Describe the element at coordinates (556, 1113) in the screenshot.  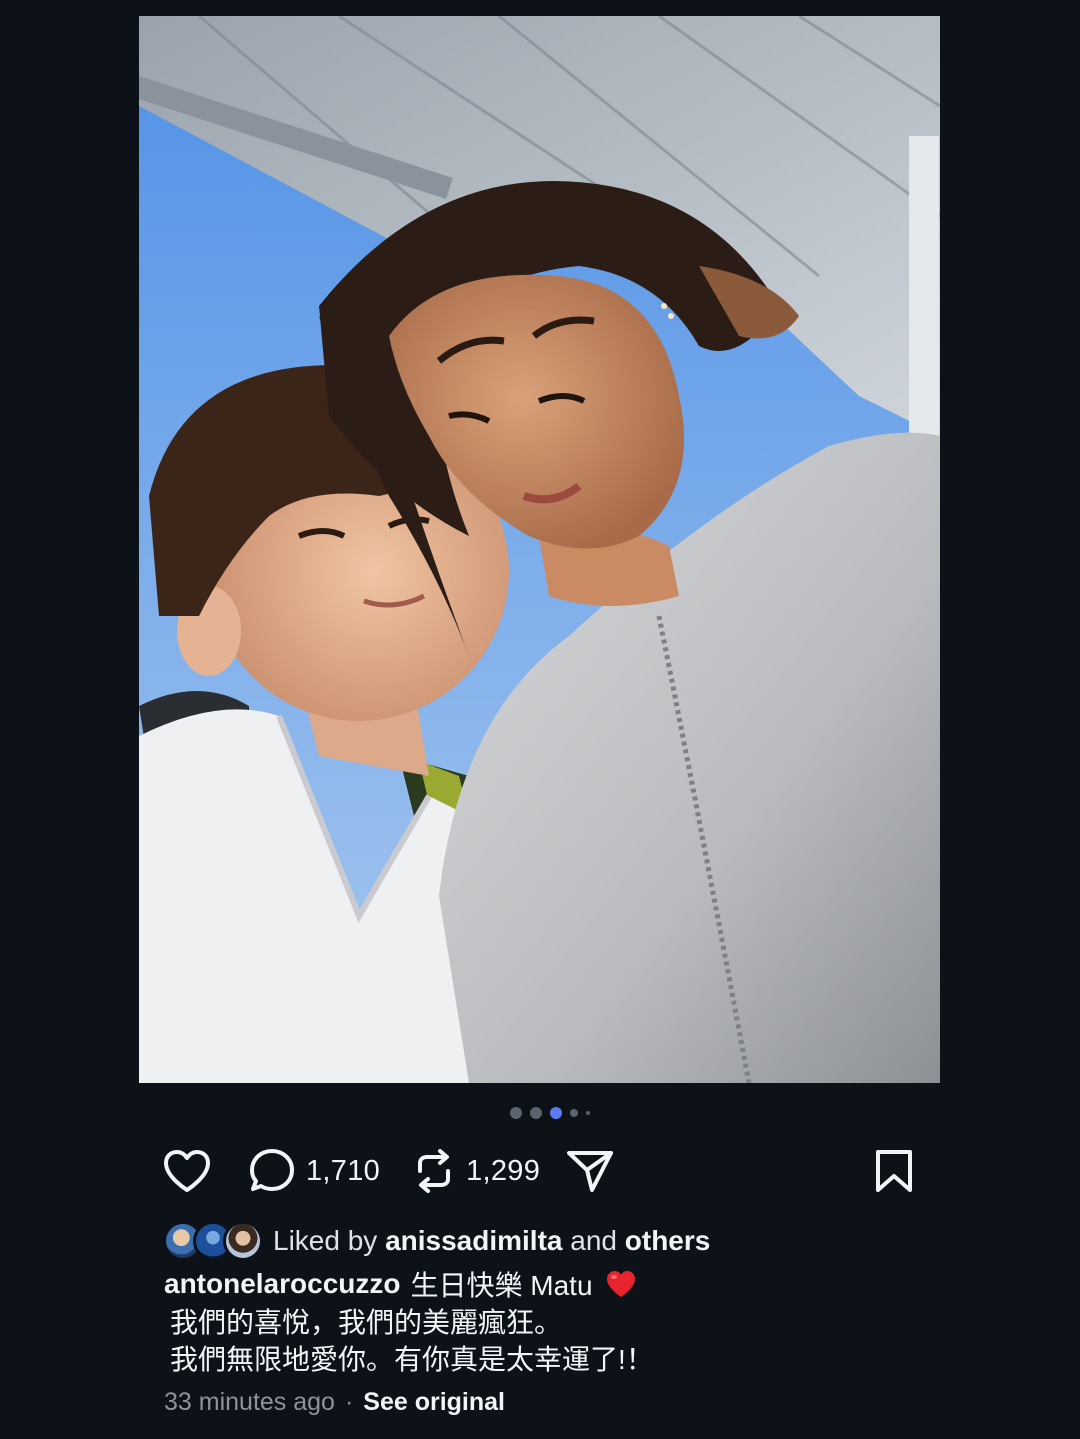
I see `carousel-dot-3-active` at that location.